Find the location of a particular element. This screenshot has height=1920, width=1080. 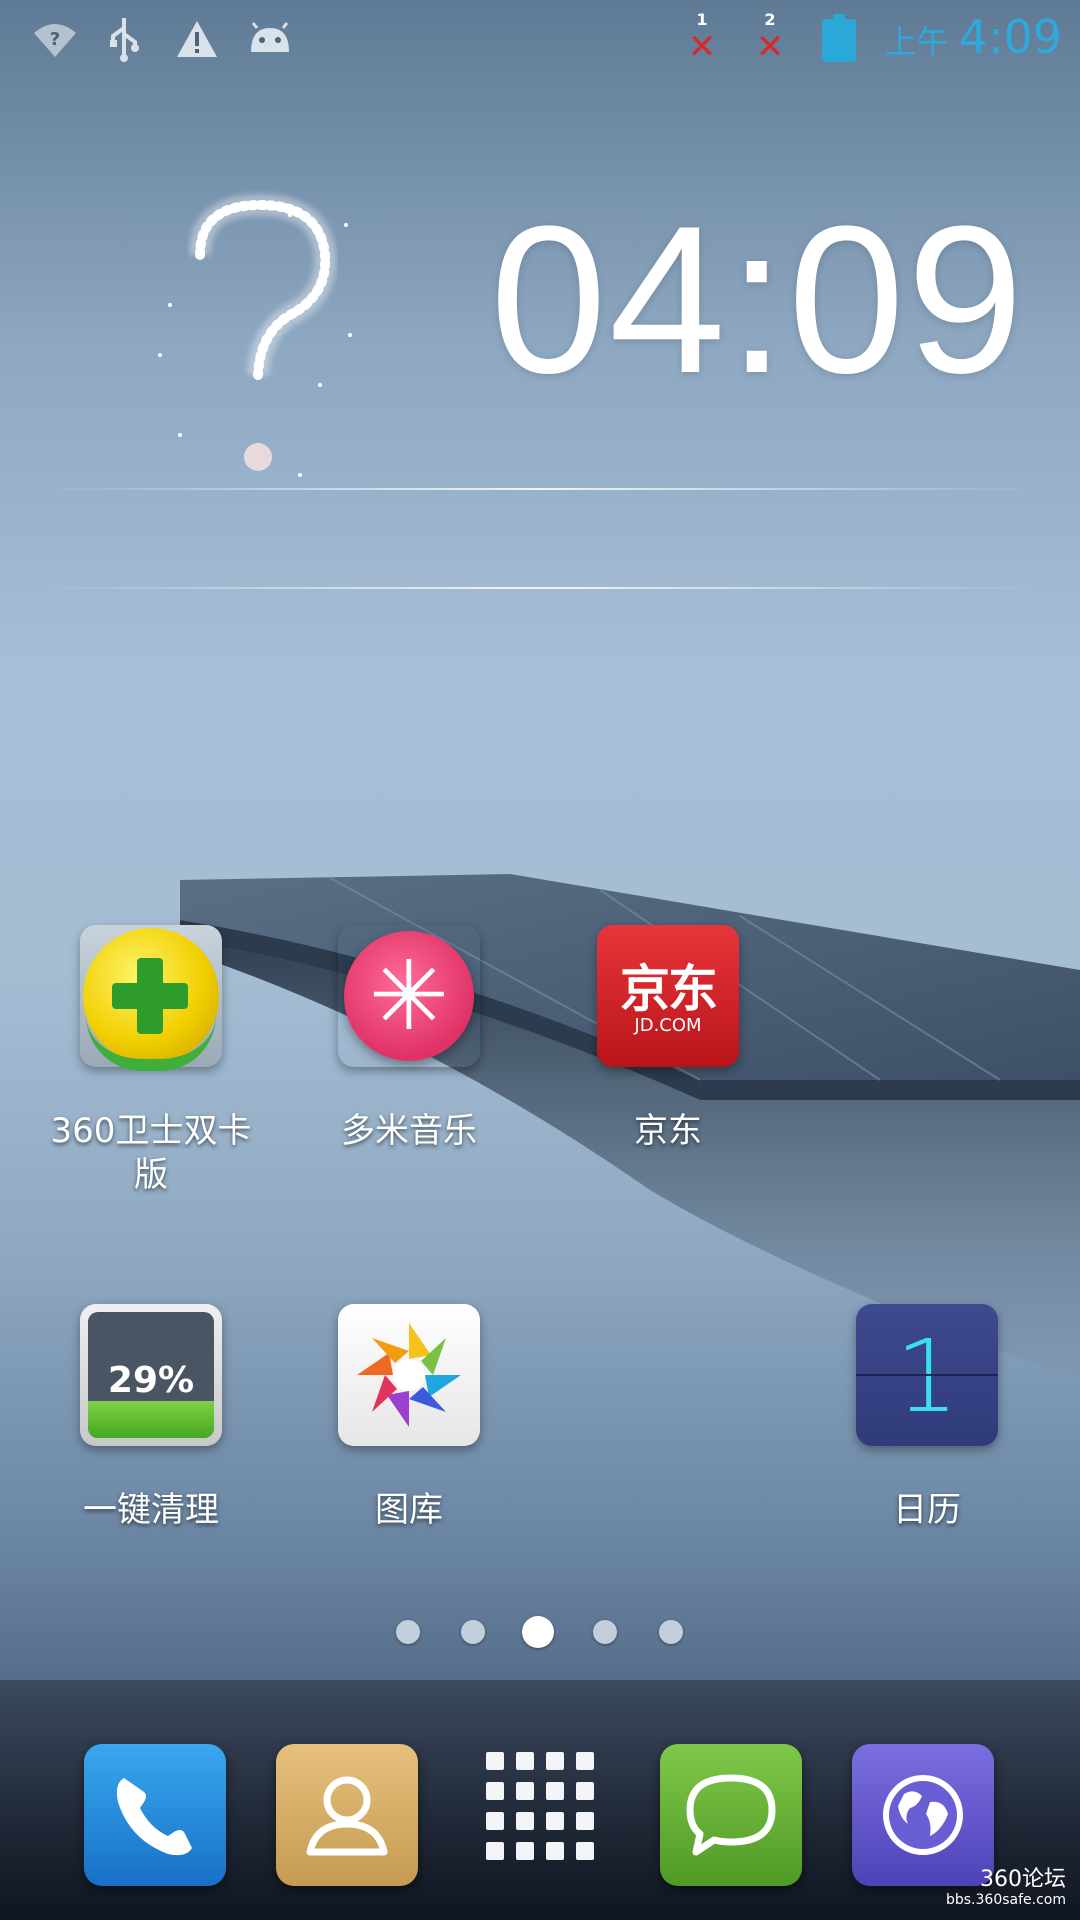

globe-icon is located at coordinates (923, 1815).